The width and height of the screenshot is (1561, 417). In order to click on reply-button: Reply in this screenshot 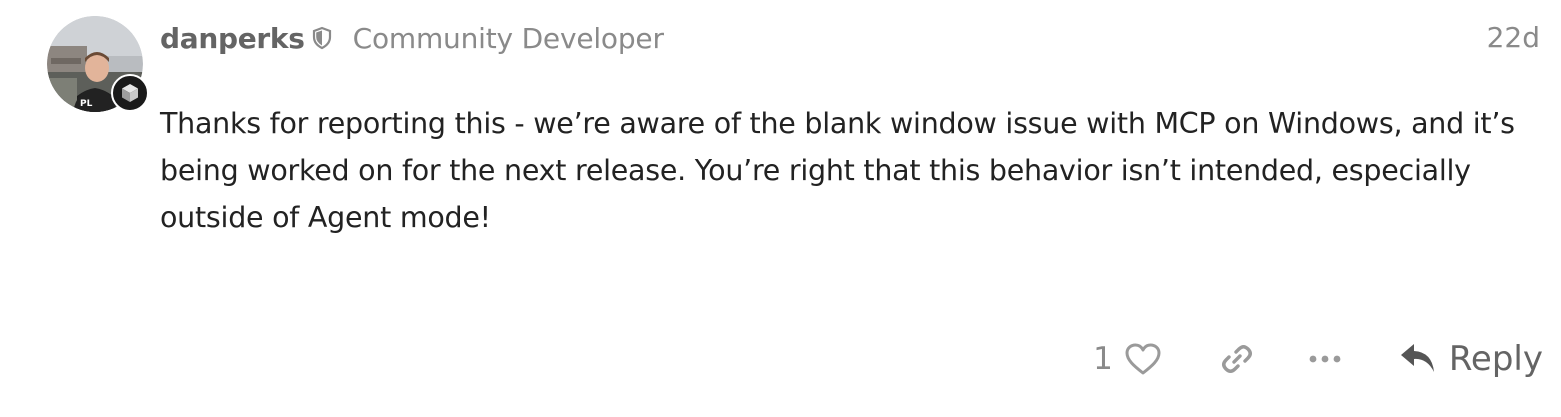, I will do `click(1471, 359)`.